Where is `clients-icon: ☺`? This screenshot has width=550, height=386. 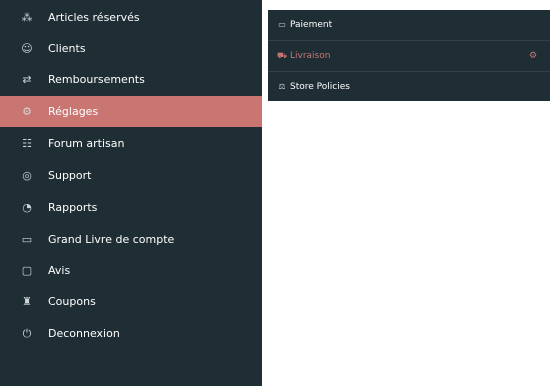 clients-icon: ☺ is located at coordinates (27, 48).